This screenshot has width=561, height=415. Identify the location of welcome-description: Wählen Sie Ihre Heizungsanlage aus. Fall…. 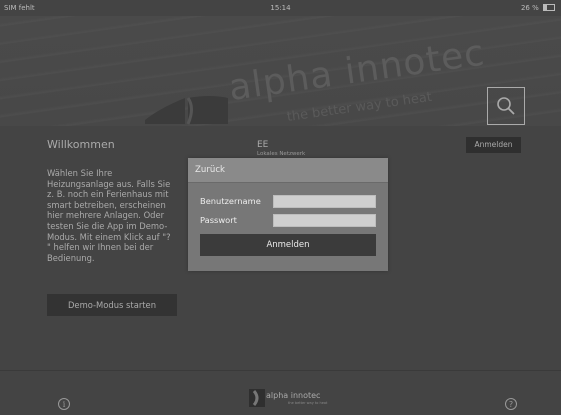
(109, 215).